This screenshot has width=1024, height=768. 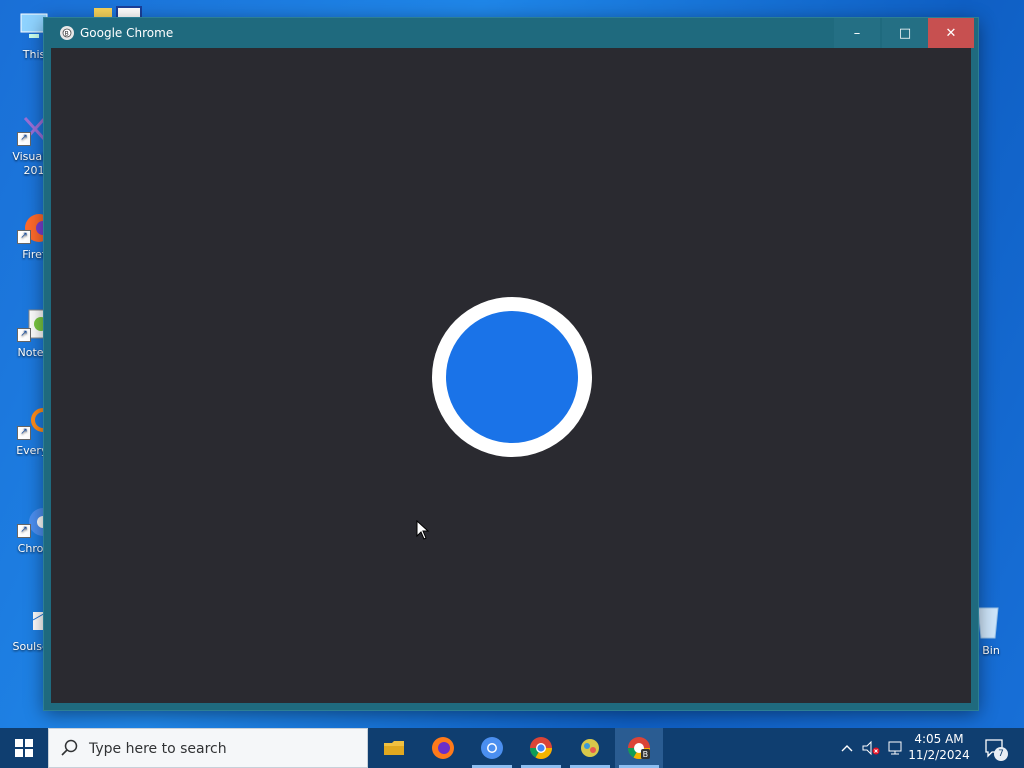 I want to click on chrome-icon, so click(x=541, y=748).